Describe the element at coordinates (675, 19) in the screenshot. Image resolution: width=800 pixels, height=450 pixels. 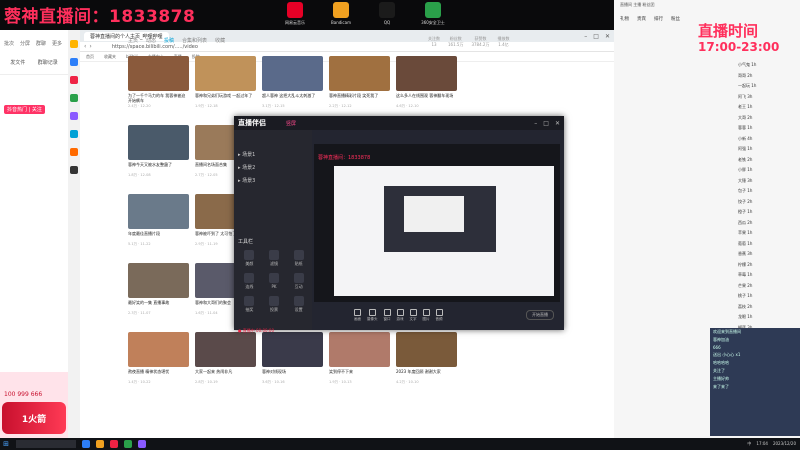
I see `right-nav-item: 粉丝` at that location.